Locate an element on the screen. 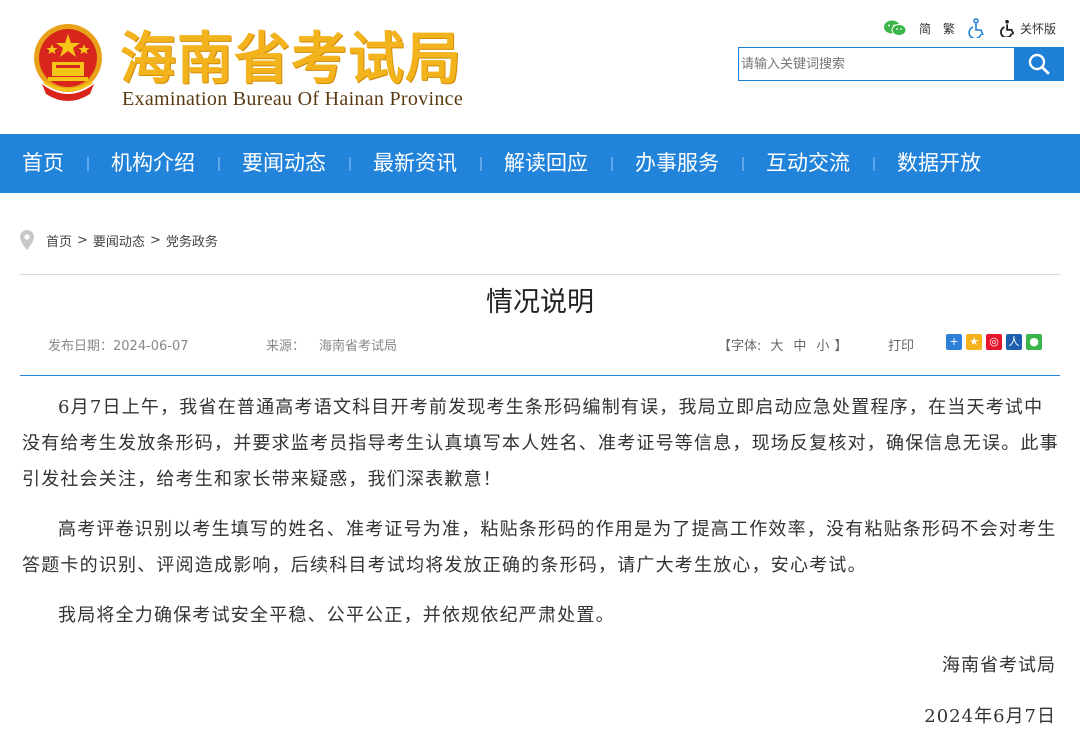 Image resolution: width=1080 pixels, height=743 pixels. simplified-chinese-button: 简 is located at coordinates (925, 28).